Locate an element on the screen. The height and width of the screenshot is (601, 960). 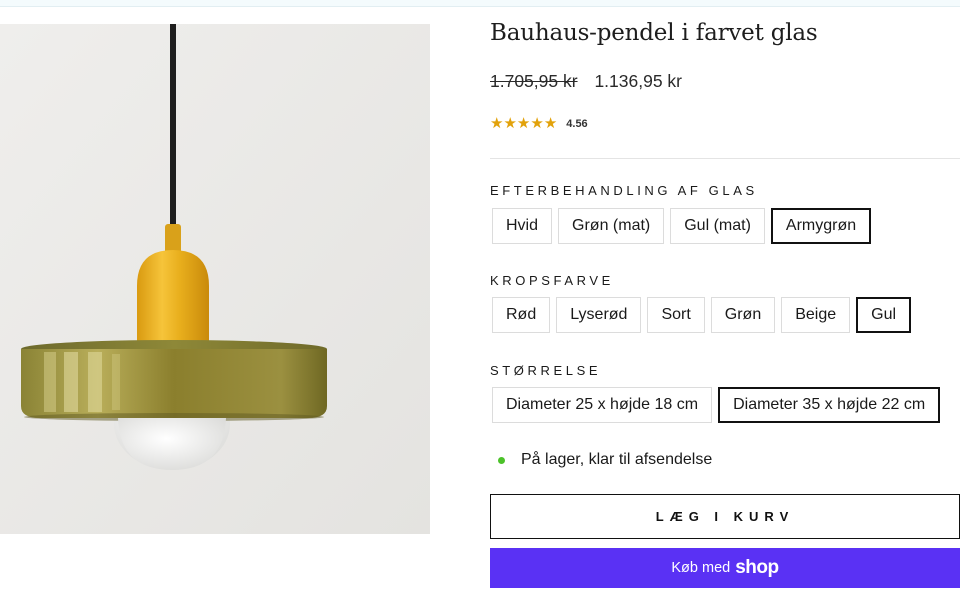
rating-value: 4.56 is located at coordinates (577, 124).